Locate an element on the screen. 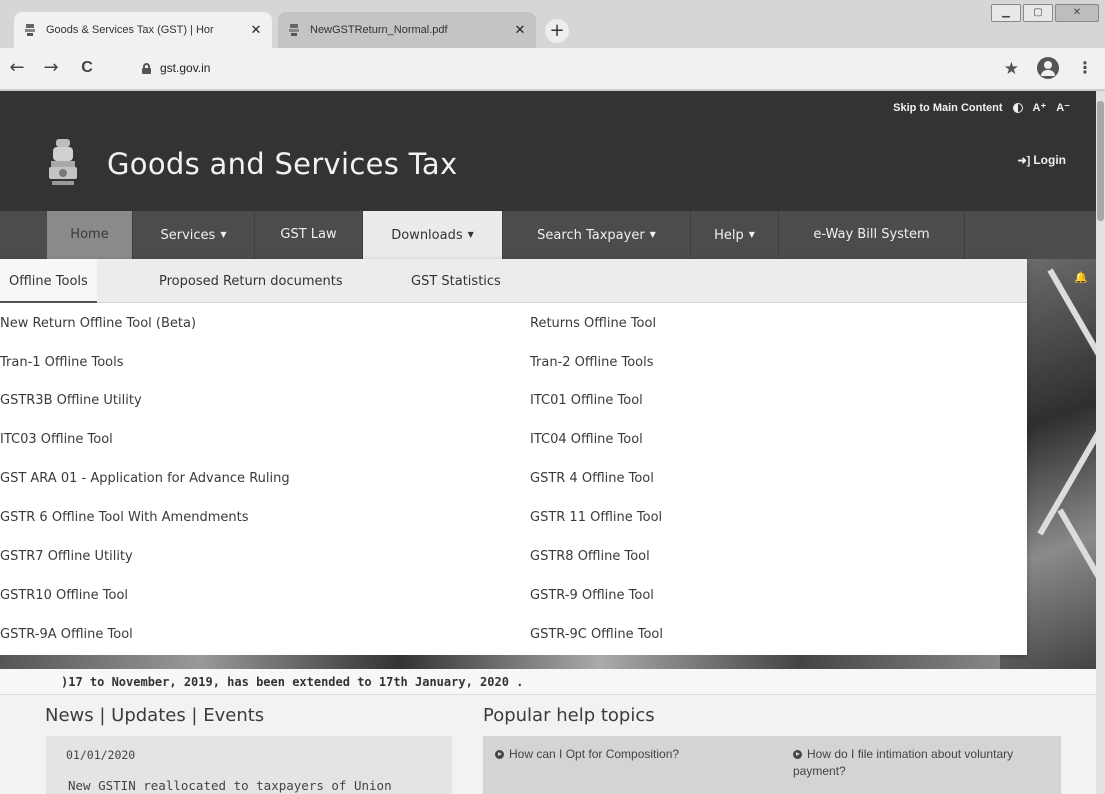  tab-offline-tools: Offline Tools is located at coordinates (48, 281).